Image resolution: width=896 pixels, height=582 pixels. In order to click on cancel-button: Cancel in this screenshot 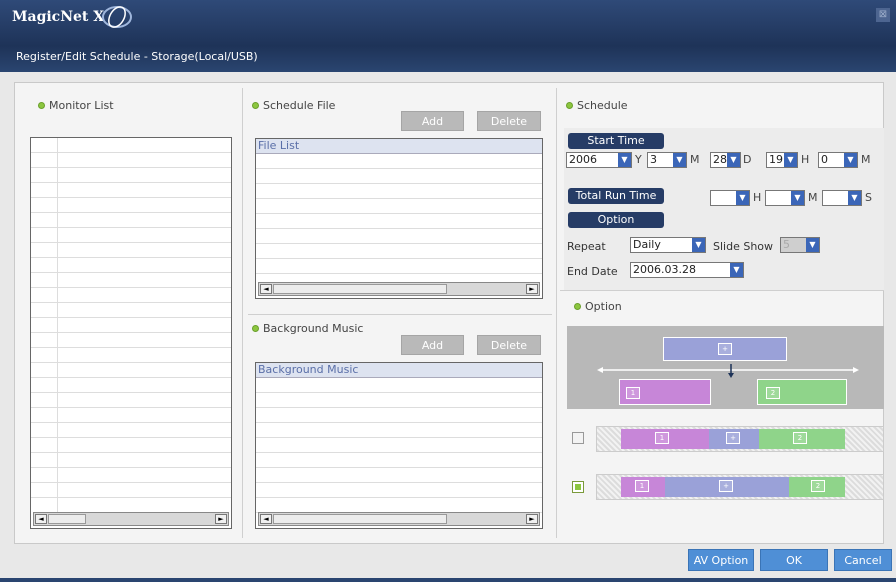, I will do `click(863, 560)`.